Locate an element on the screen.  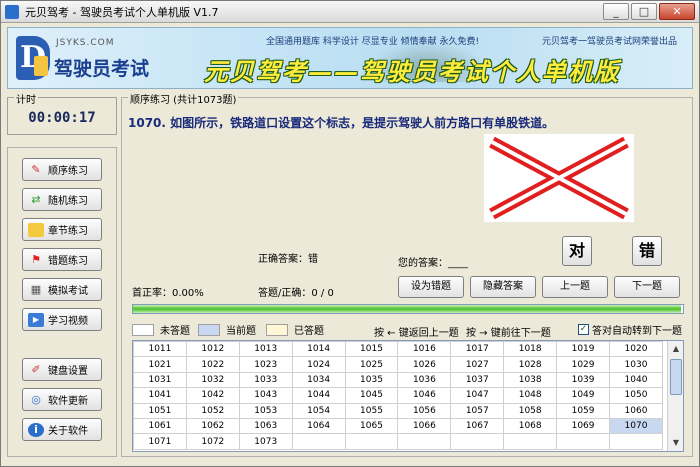
question-number-cell: 1013 is located at coordinates (265, 349).